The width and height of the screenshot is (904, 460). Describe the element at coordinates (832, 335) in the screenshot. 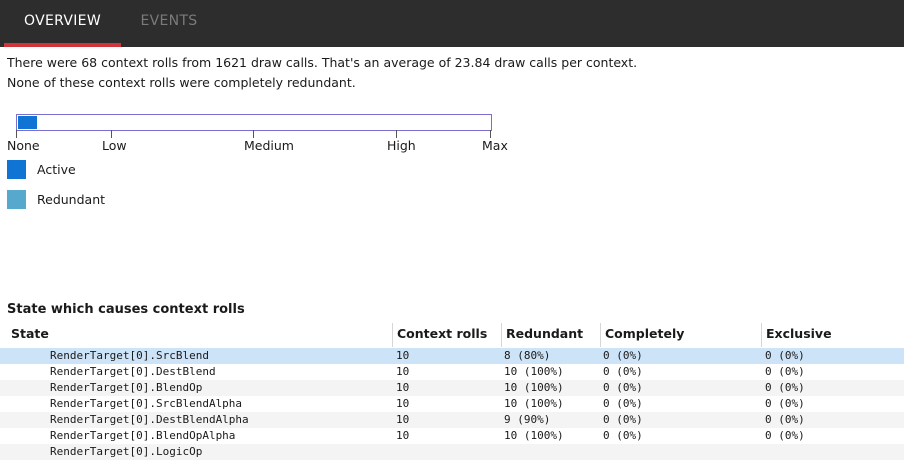

I see `column-header-exclusive: Exclusive` at that location.